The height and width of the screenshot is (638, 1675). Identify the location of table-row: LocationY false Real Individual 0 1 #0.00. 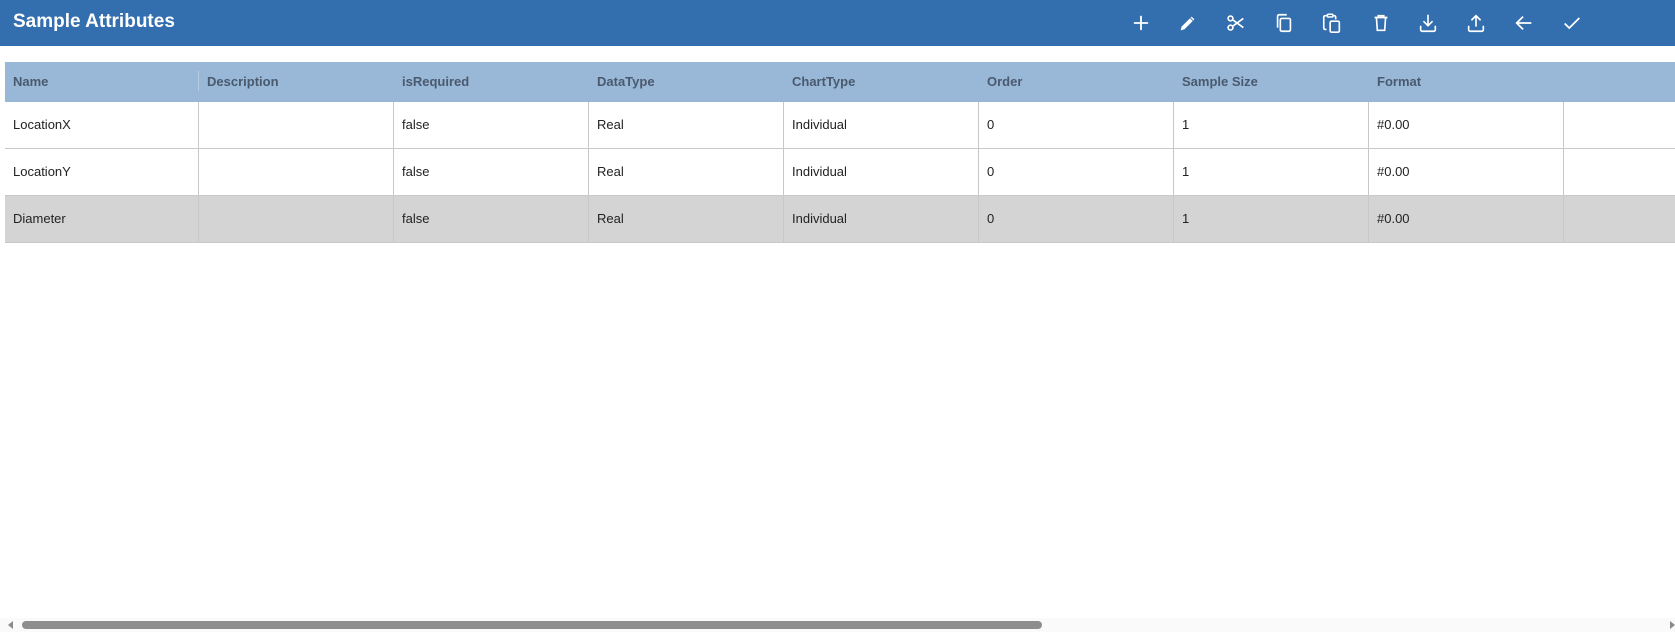
(840, 172).